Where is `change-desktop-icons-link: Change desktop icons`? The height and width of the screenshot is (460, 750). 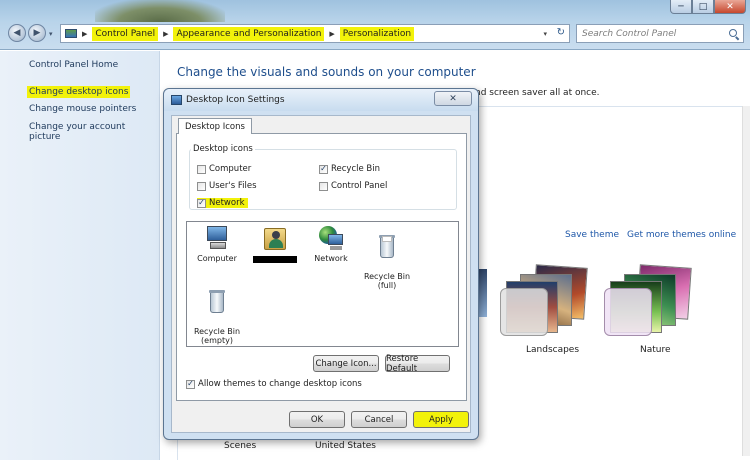
change-desktop-icons-link: Change desktop icons is located at coordinates (79, 92).